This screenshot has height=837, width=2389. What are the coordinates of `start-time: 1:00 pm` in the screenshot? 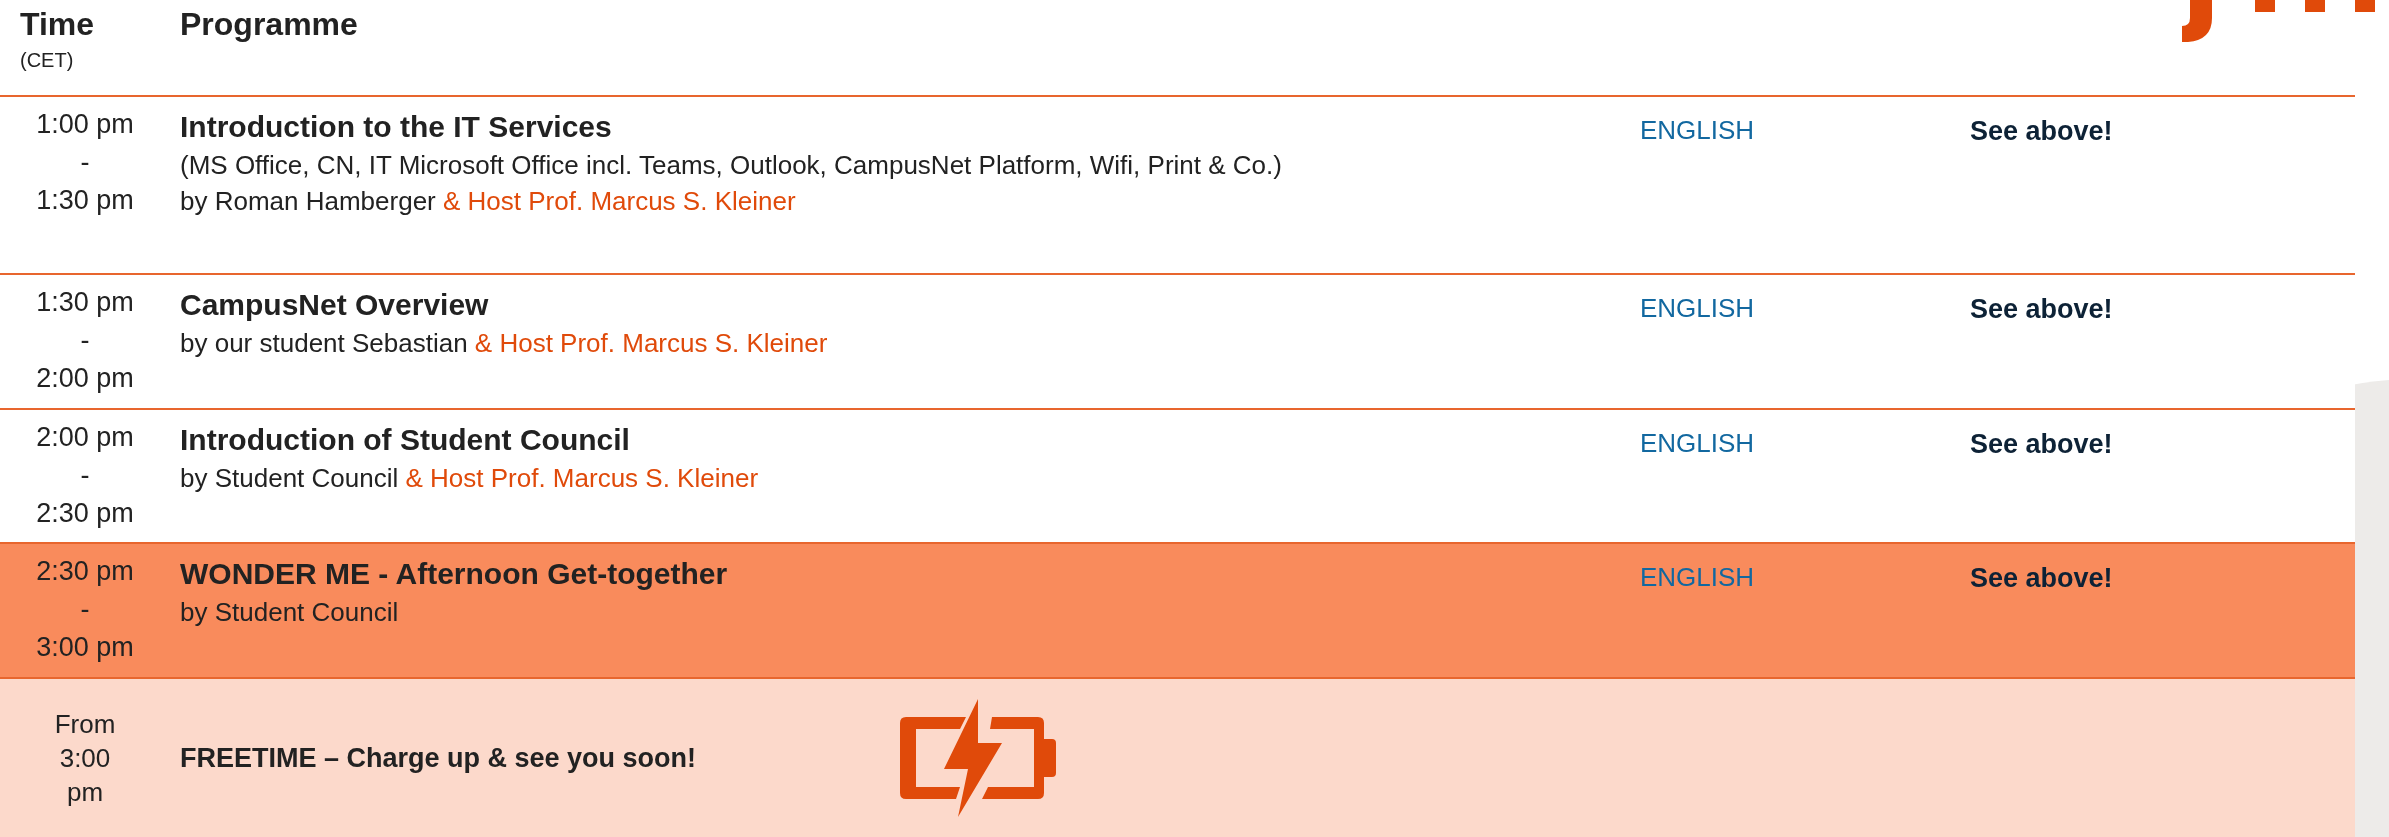 It's located at (85, 124).